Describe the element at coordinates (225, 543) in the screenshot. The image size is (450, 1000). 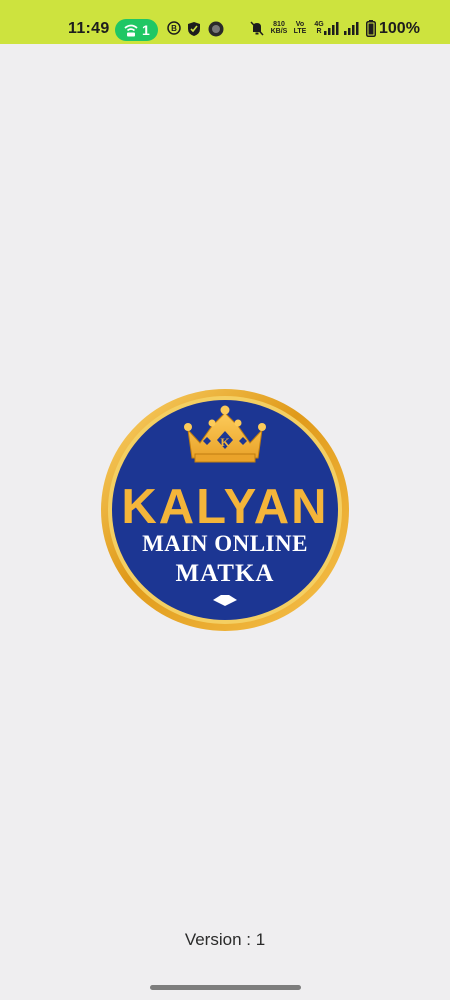
I see `logo-subtitle-main-online: MAIN ONLINE` at that location.